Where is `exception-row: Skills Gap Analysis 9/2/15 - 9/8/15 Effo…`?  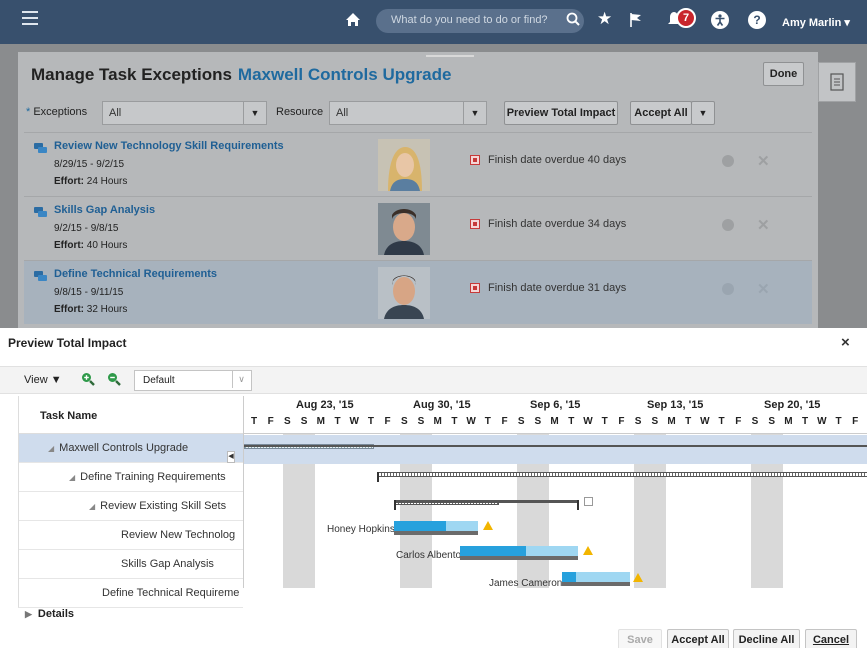
exception-row: Skills Gap Analysis 9/2/15 - 9/8/15 Effo… is located at coordinates (418, 228).